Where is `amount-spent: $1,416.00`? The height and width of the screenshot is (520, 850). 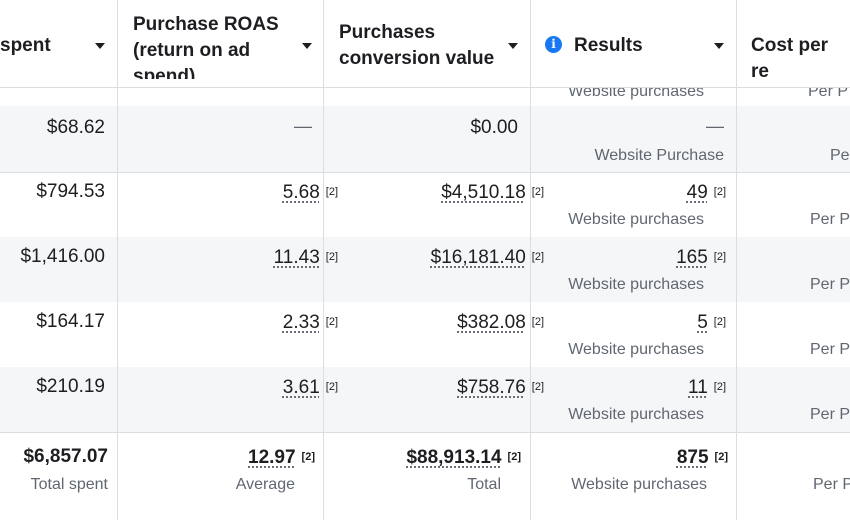 amount-spent: $1,416.00 is located at coordinates (62, 256).